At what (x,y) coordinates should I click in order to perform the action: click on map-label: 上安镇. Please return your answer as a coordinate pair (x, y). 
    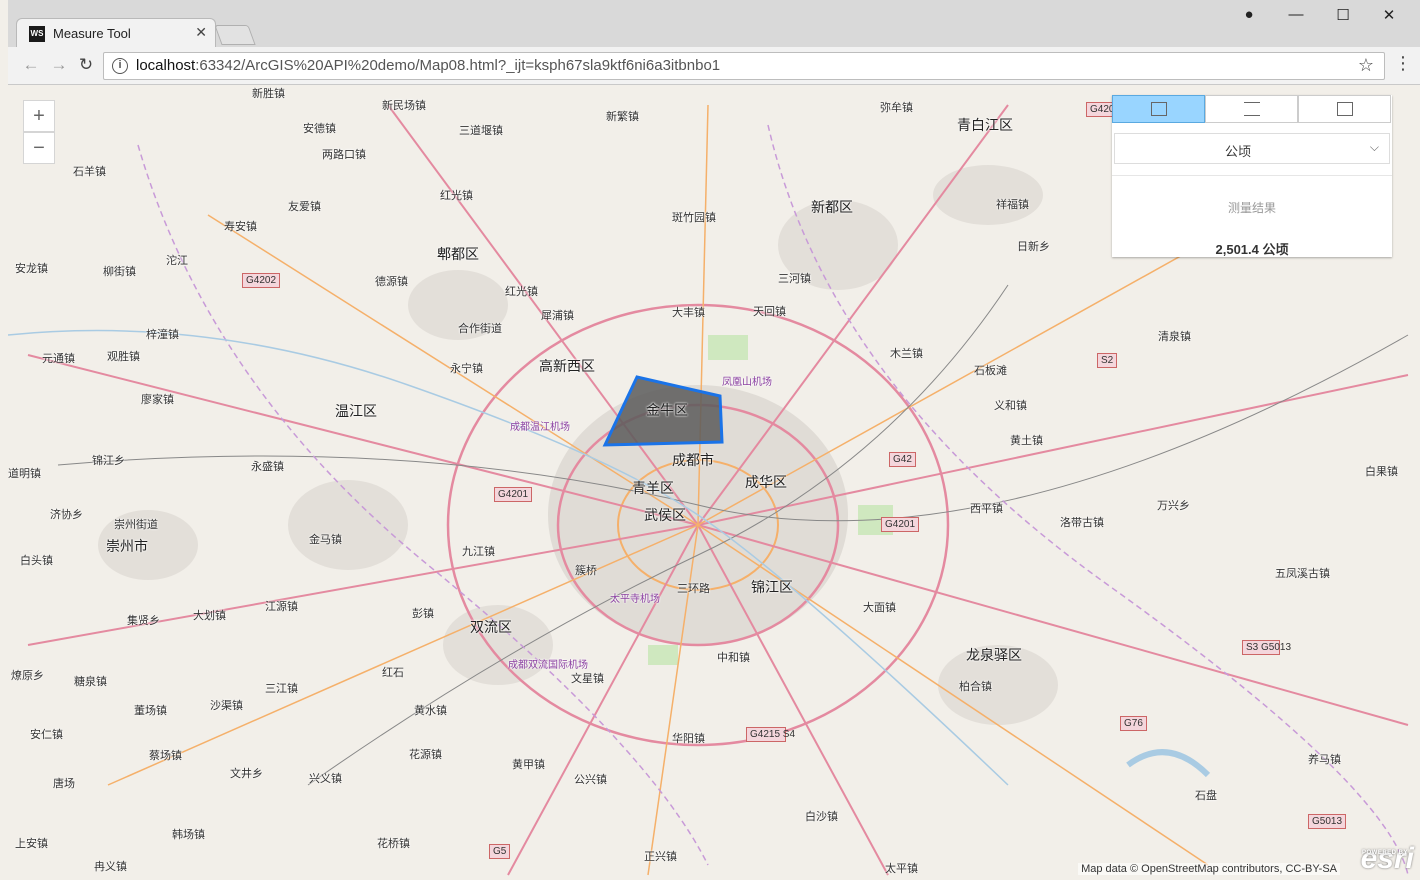
    Looking at the image, I should click on (31, 844).